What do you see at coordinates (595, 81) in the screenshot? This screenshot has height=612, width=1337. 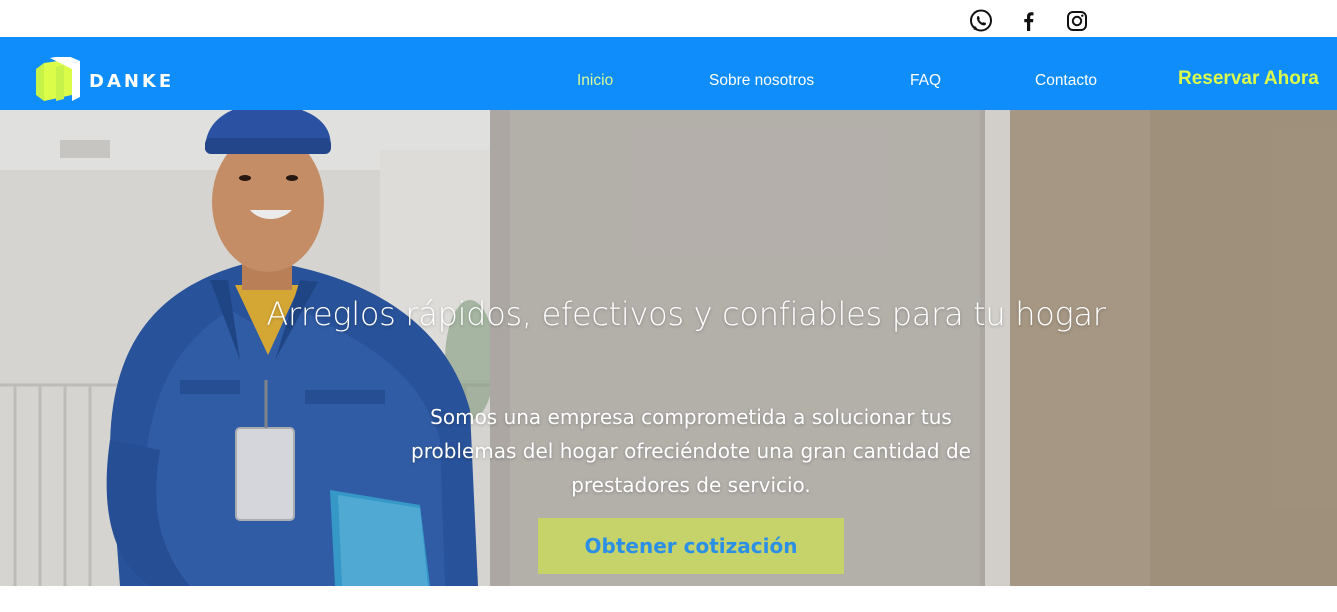 I see `nav-item-inicio: Inicio` at bounding box center [595, 81].